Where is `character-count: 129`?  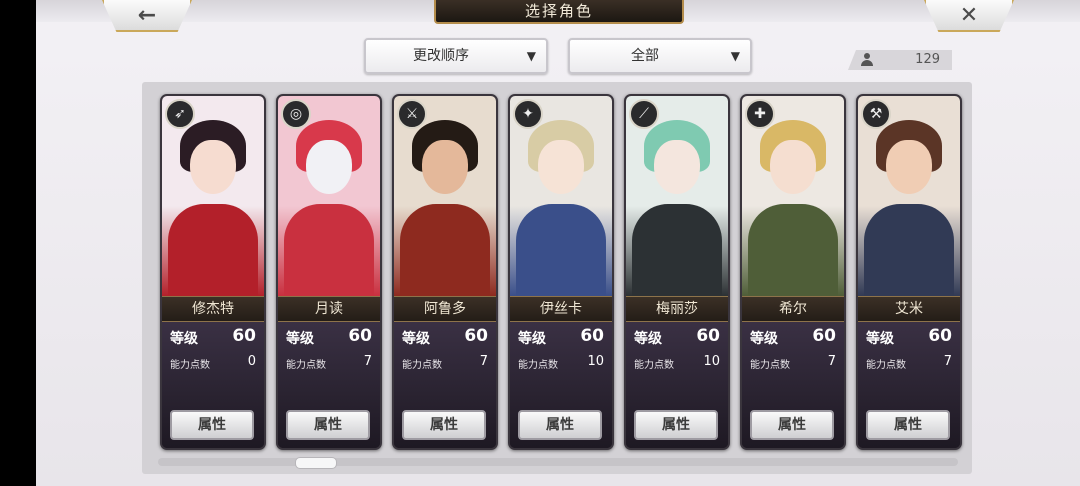 character-count: 129 is located at coordinates (927, 59).